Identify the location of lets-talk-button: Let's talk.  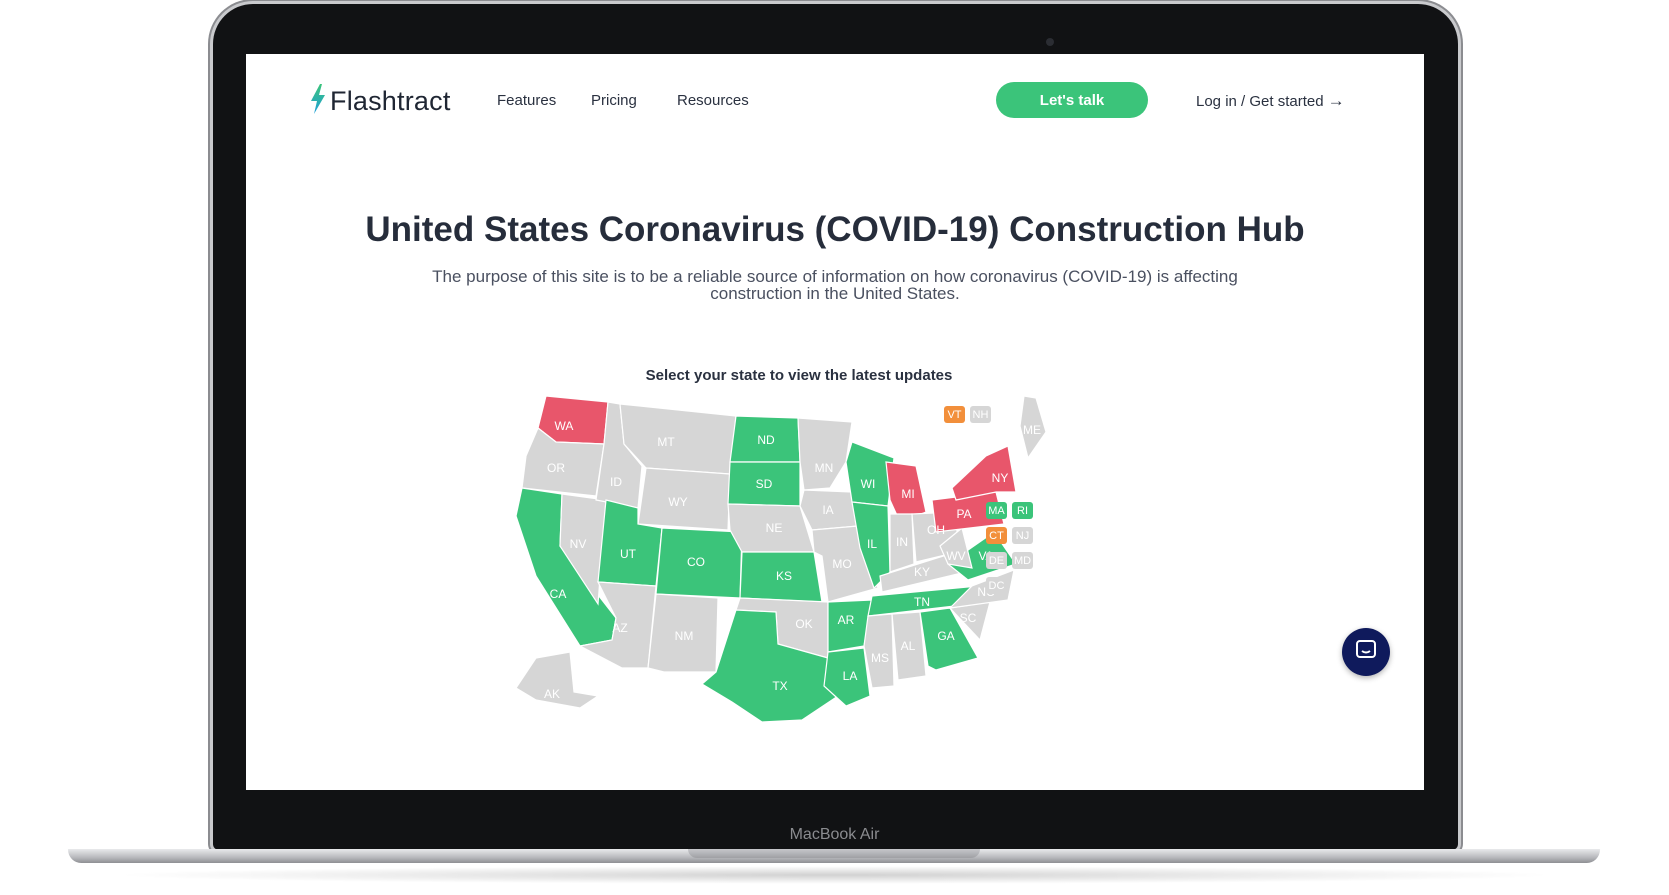
(1072, 100).